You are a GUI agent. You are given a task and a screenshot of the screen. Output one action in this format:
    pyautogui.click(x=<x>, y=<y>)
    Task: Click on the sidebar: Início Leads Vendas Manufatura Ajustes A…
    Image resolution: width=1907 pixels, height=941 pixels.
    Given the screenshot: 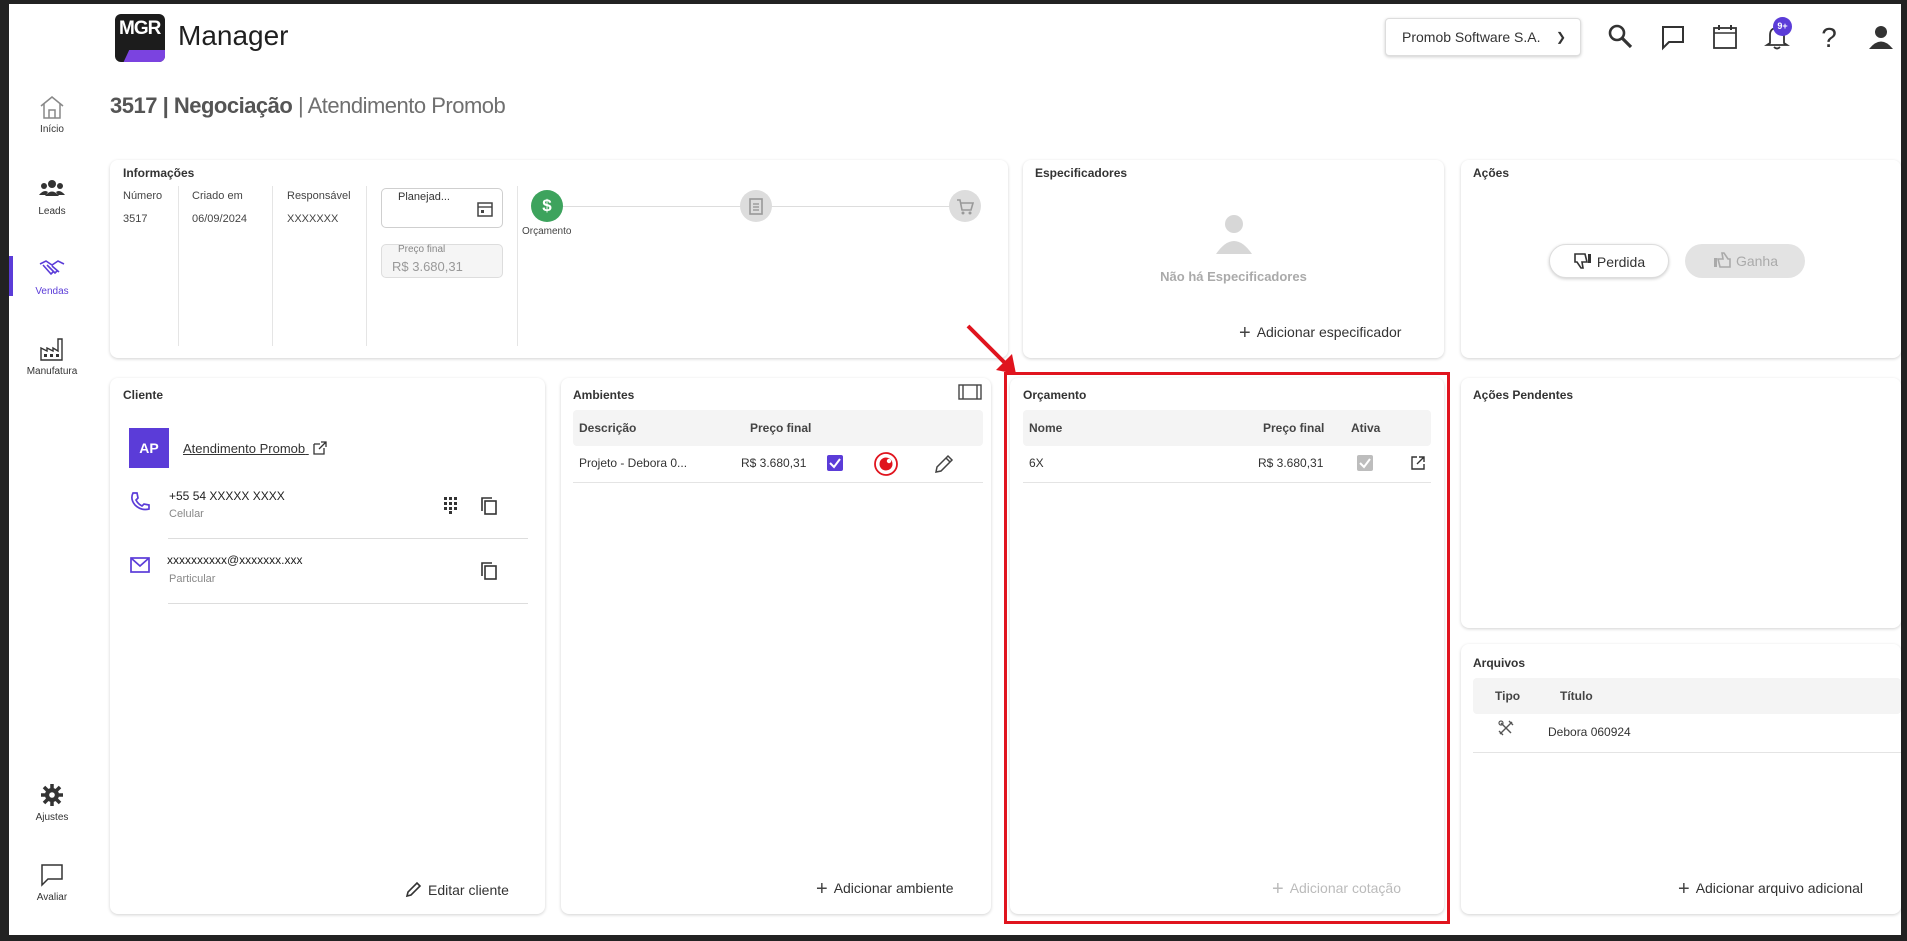 What is the action you would take?
    pyautogui.click(x=52, y=469)
    